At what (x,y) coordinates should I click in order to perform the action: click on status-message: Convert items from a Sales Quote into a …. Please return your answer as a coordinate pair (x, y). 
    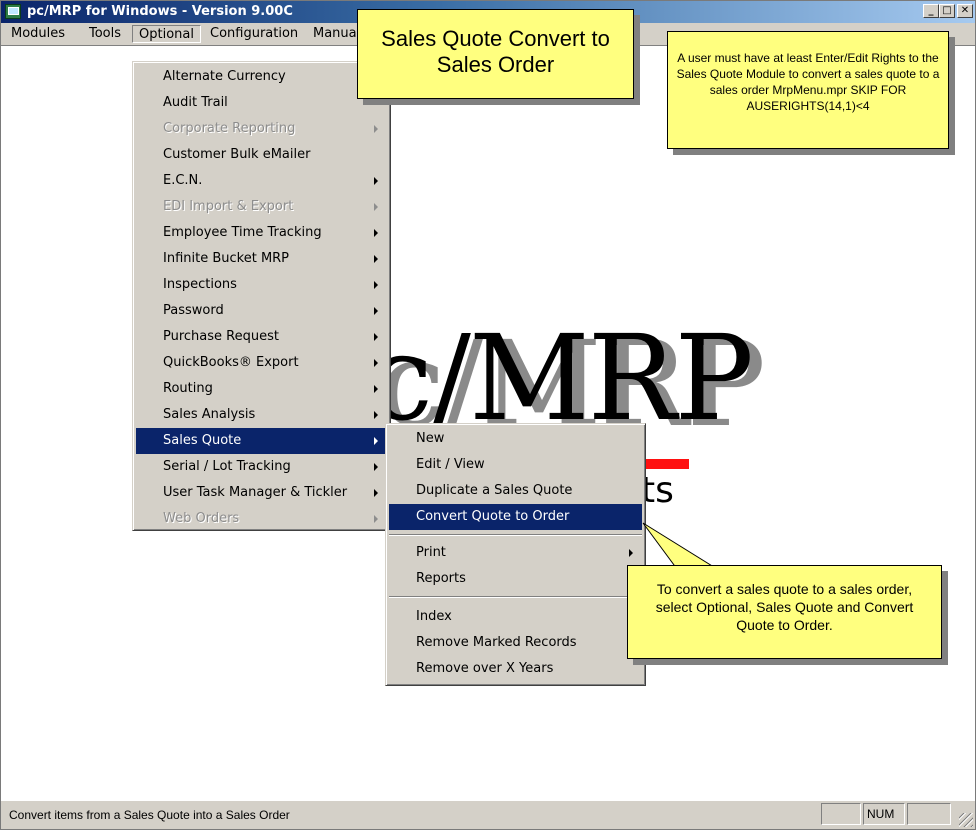
    Looking at the image, I should click on (149, 815).